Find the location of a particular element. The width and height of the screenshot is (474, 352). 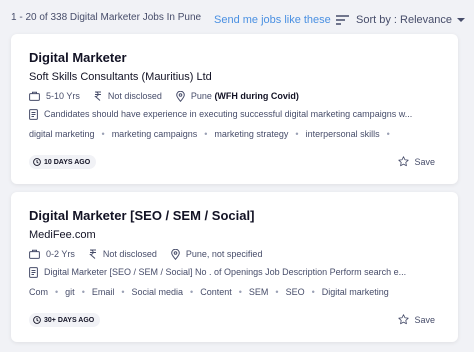

posted-badge: 10 DAYS AGO is located at coordinates (63, 162).